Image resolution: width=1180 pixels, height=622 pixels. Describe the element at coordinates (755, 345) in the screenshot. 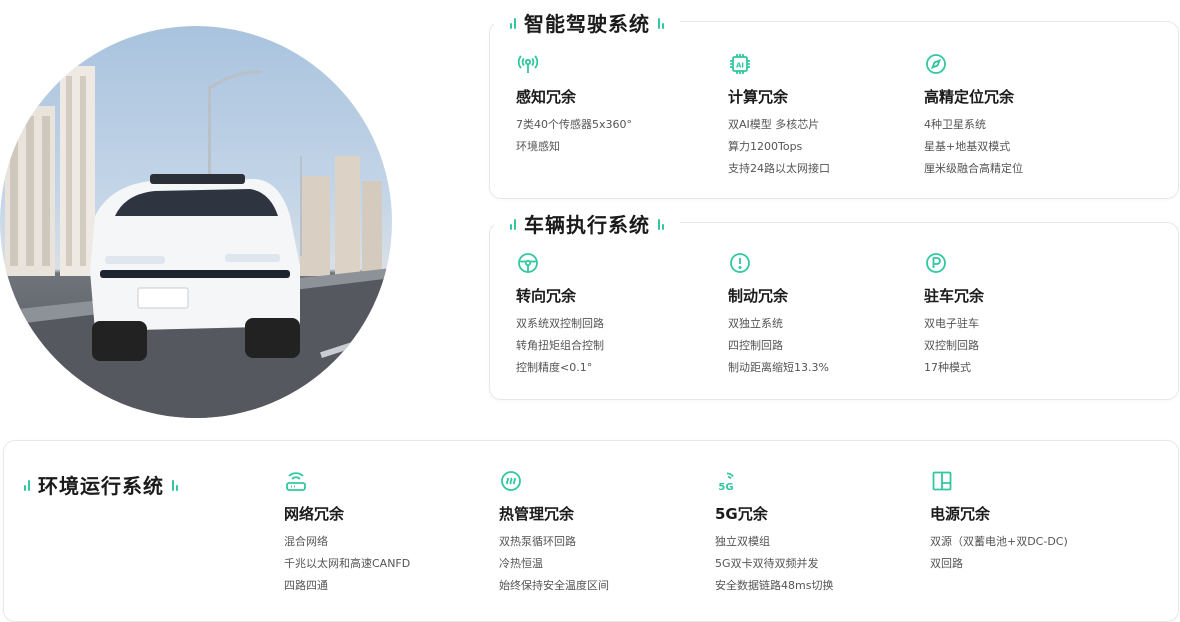

I see `feature-line: 四控制回路` at that location.